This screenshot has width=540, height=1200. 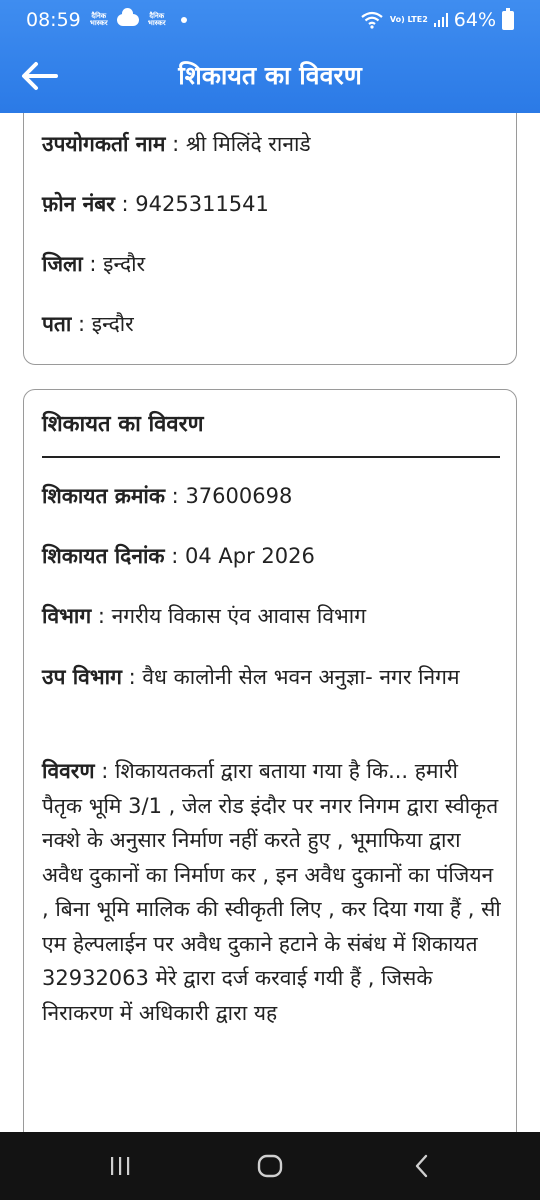 I want to click on user-name-field: उपयोगकर्ता नाम : श्री मिलिंदे रानाडे, so click(x=272, y=144).